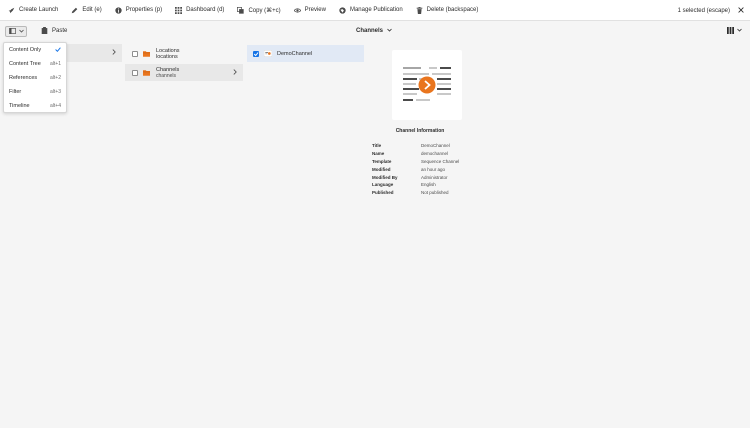 The height and width of the screenshot is (428, 750). I want to click on details-key: Title, so click(377, 146).